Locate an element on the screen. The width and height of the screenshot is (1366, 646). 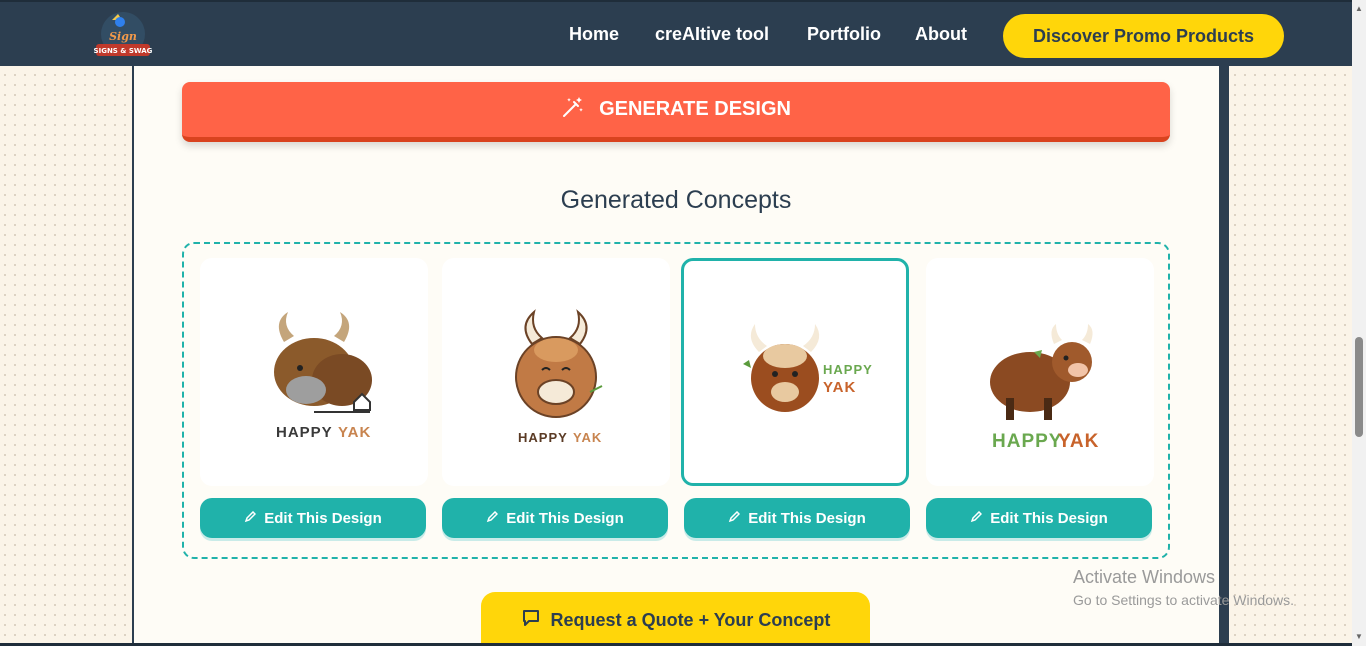
request-quote-button: Request a Quote + Your Concept is located at coordinates (675, 619).